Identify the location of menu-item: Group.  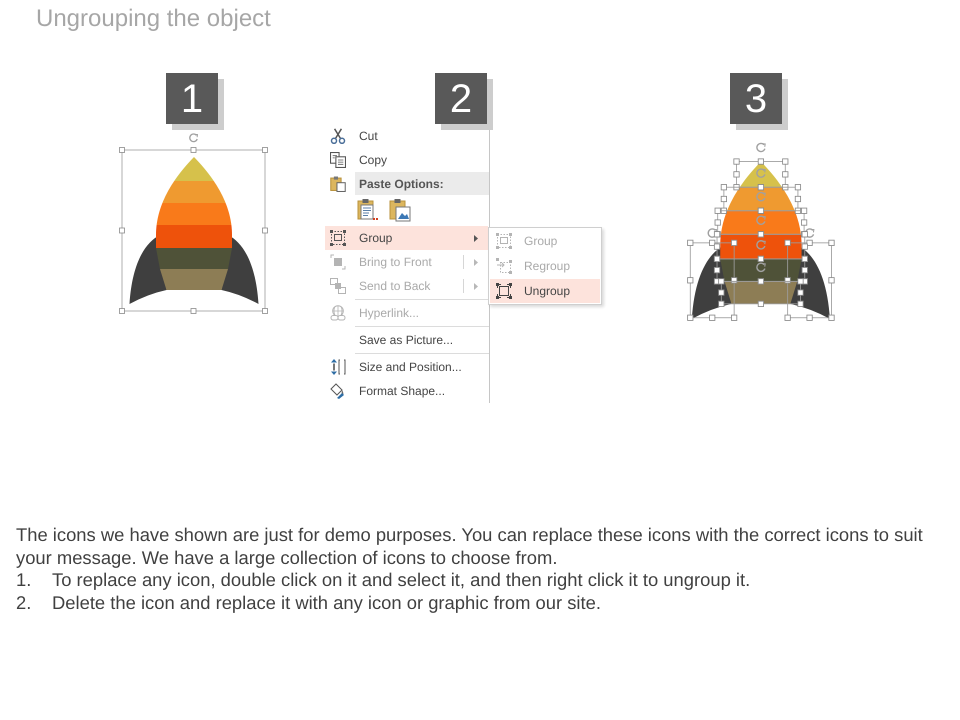
(406, 238).